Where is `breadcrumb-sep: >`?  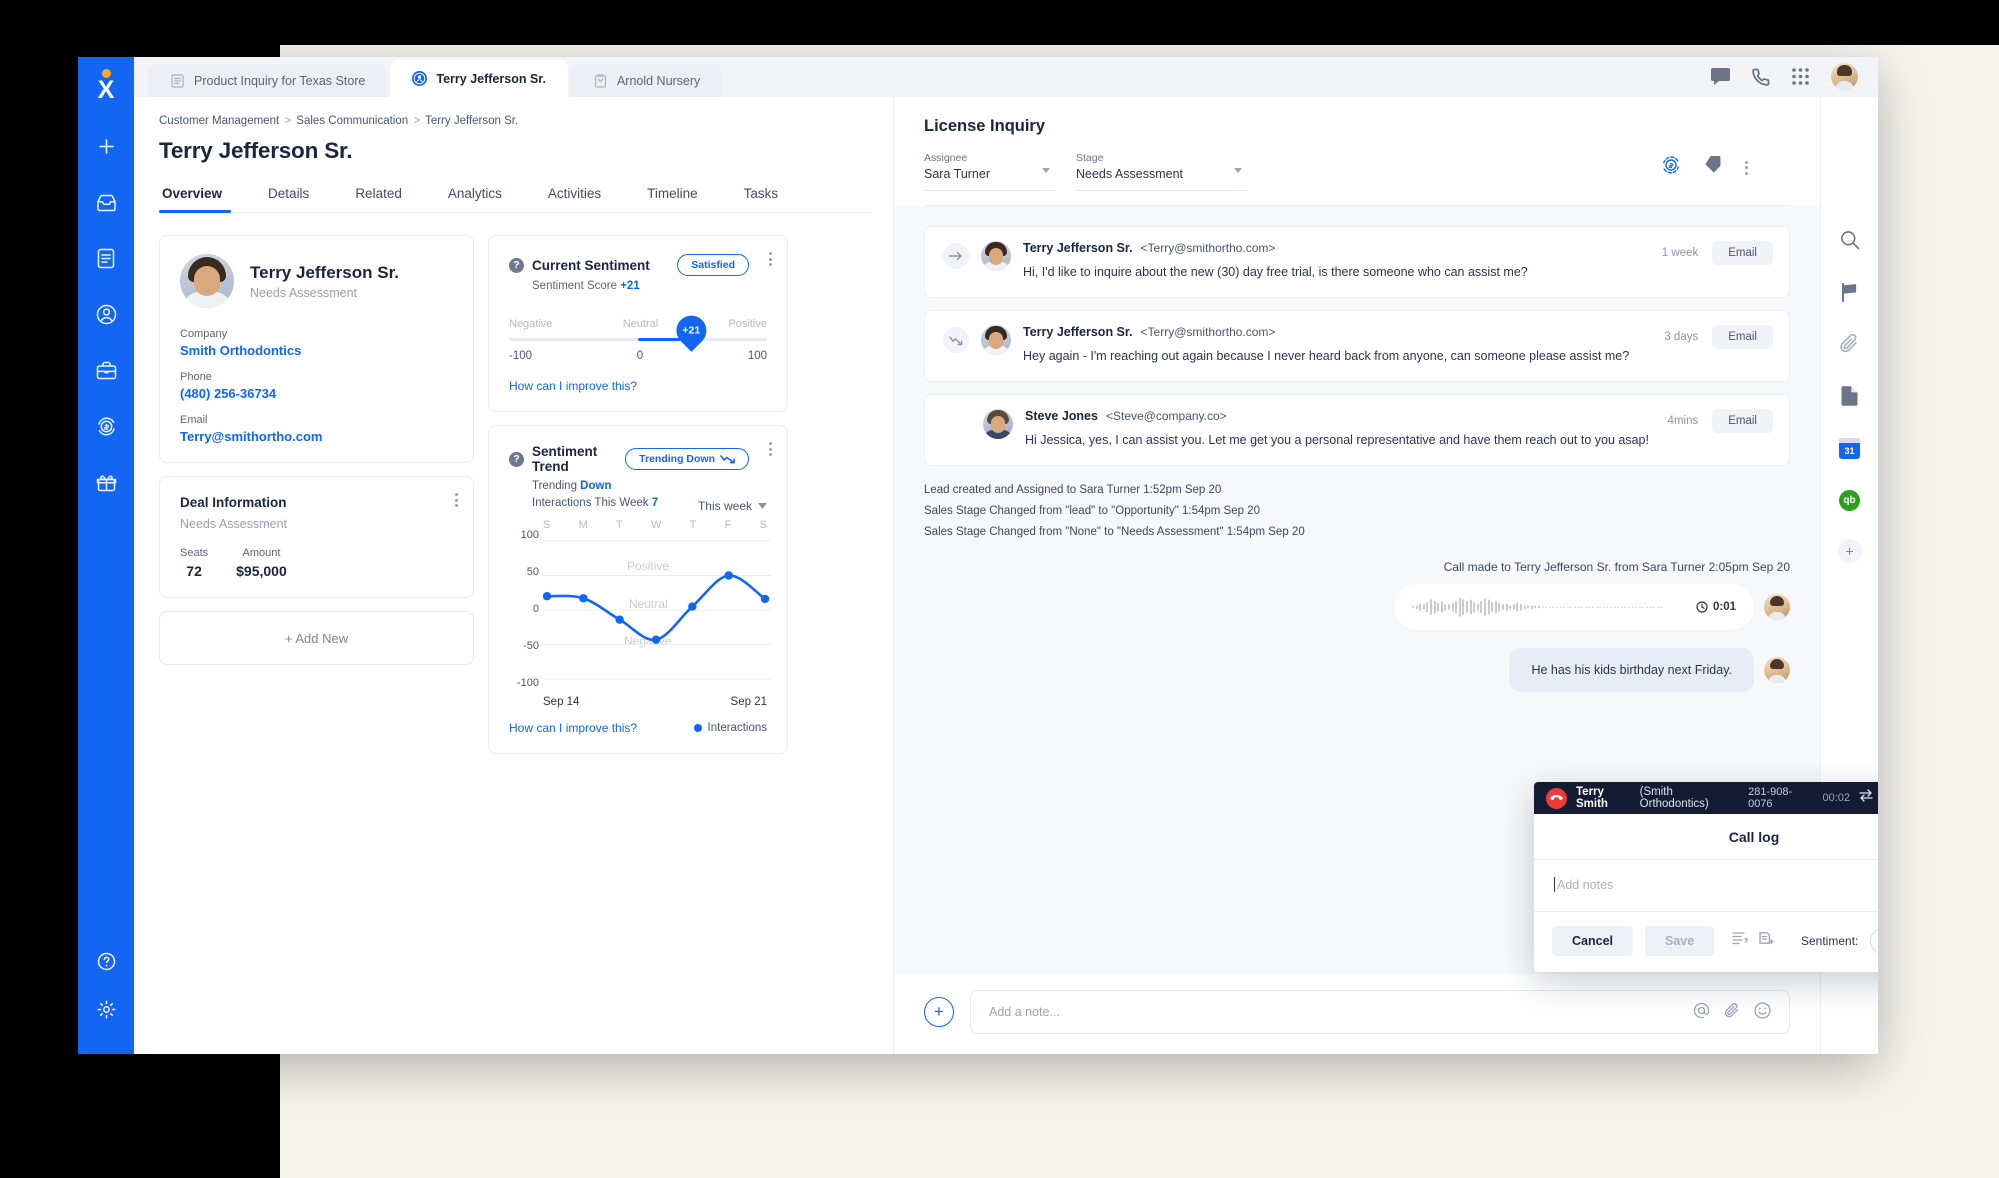 breadcrumb-sep: > is located at coordinates (288, 121).